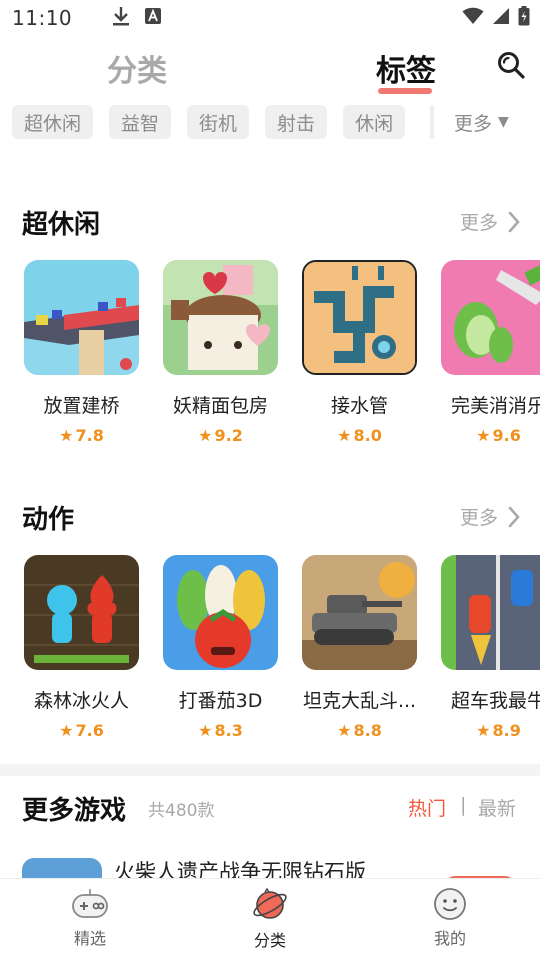 The width and height of the screenshot is (540, 960). I want to click on game-card: 打番茄3D ★ 8.3, so click(220, 647).